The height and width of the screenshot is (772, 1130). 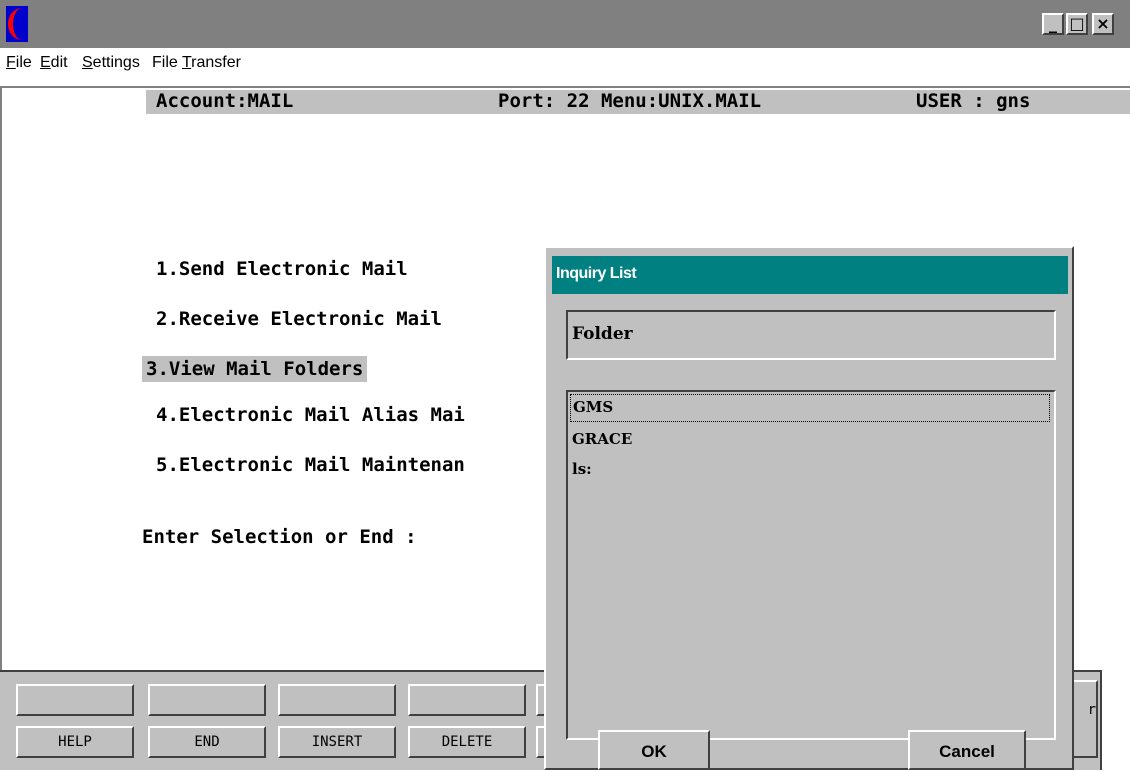 I want to click on list-item-ls: ls:, so click(x=582, y=469).